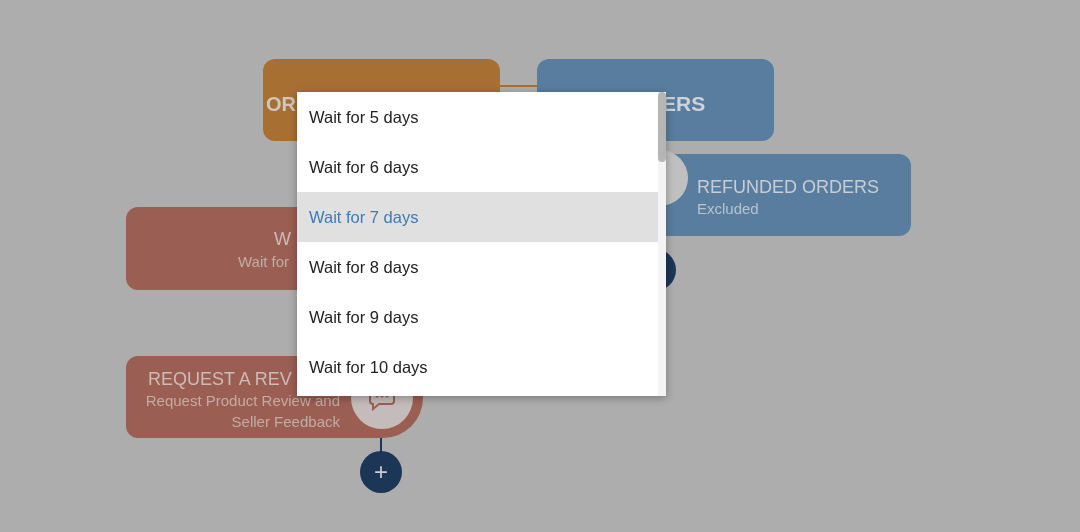 The image size is (1080, 532). I want to click on node-title: OR, so click(281, 104).